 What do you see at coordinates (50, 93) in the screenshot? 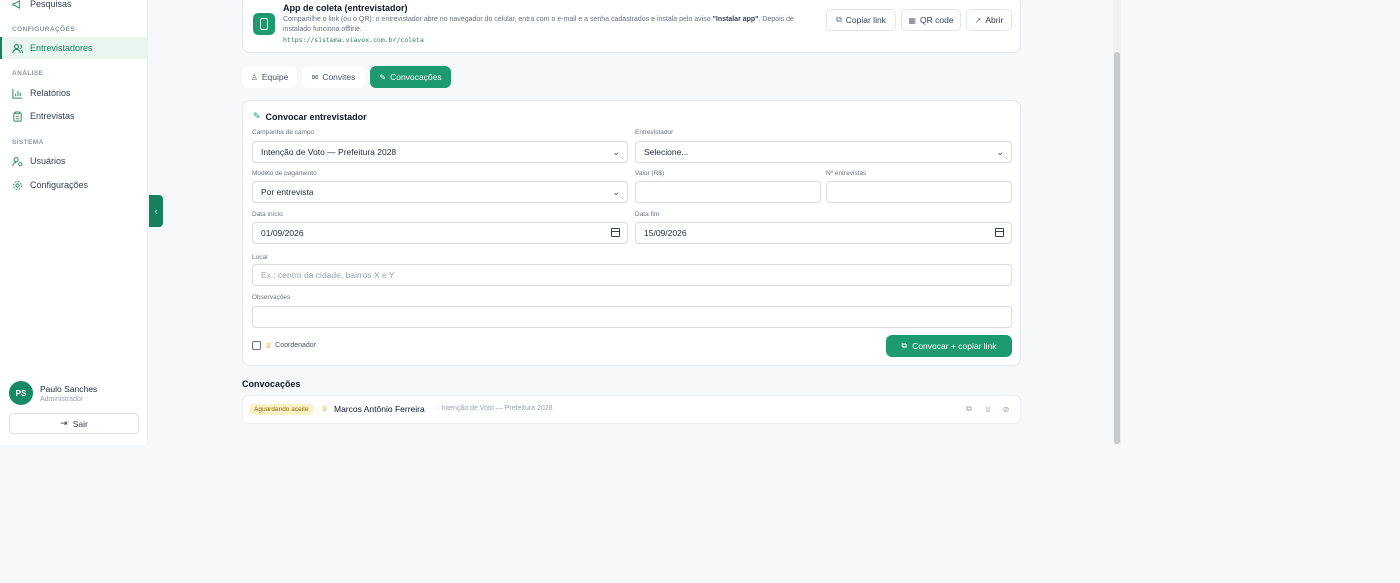
I see `sidebar-item-label: Relatórios` at bounding box center [50, 93].